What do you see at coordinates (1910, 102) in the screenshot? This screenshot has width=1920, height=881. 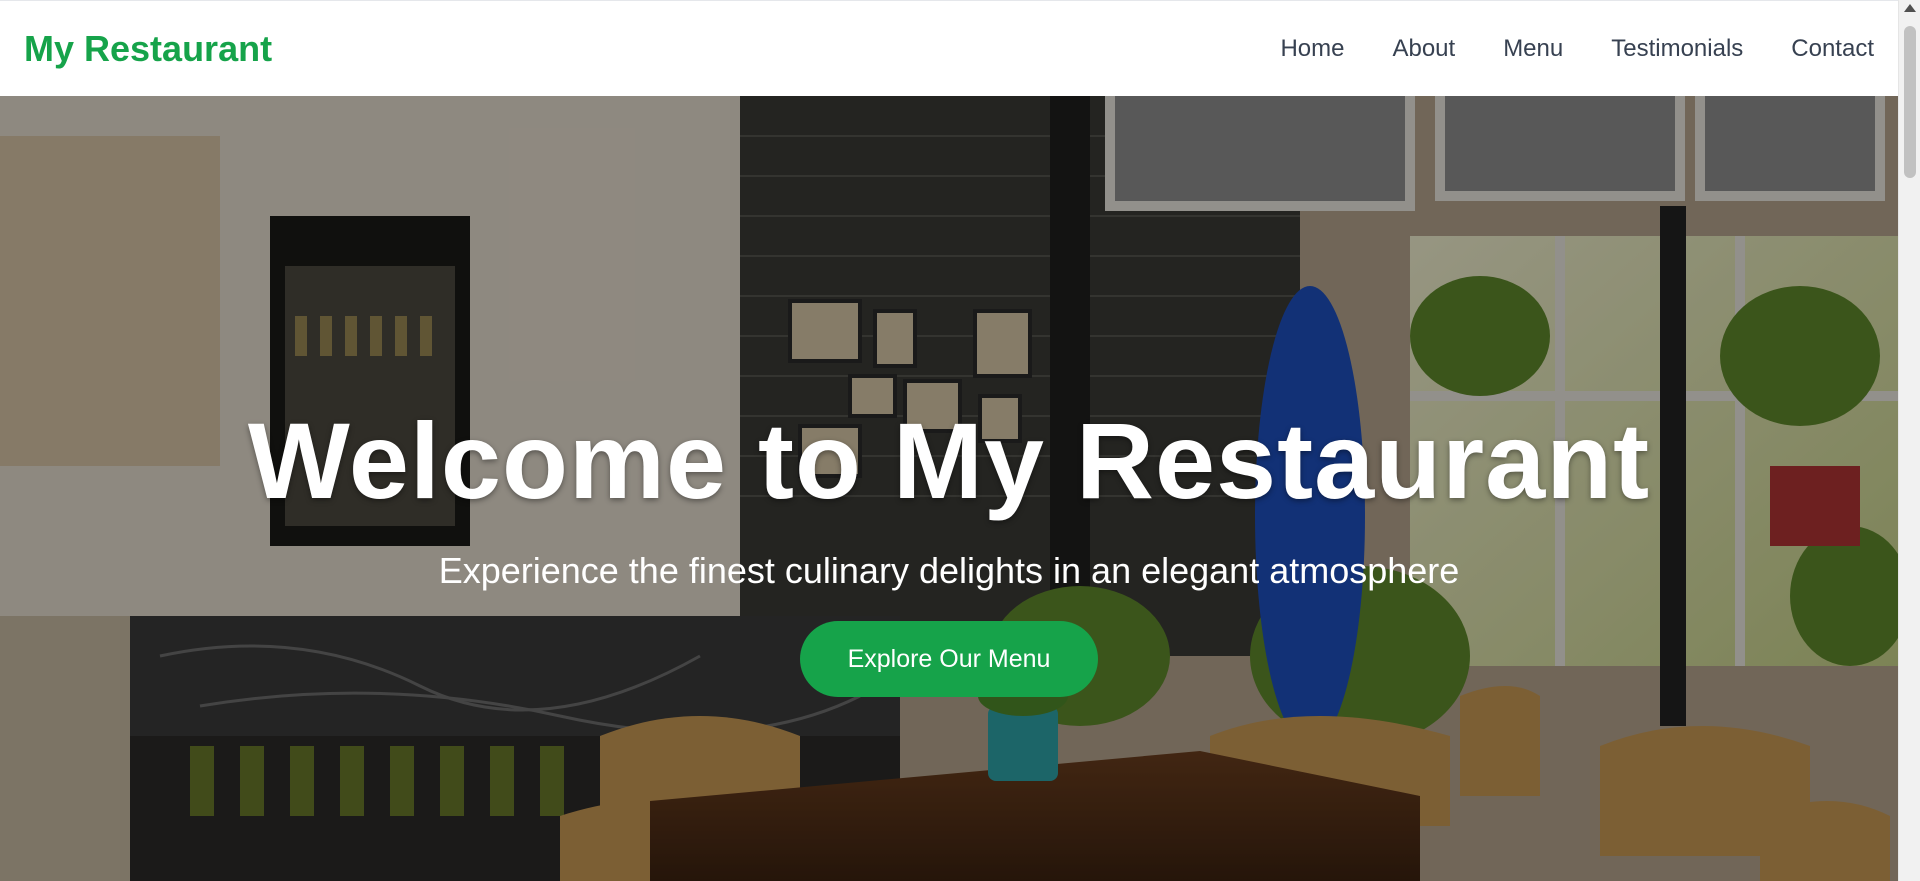 I see `scrollbar-thumb` at bounding box center [1910, 102].